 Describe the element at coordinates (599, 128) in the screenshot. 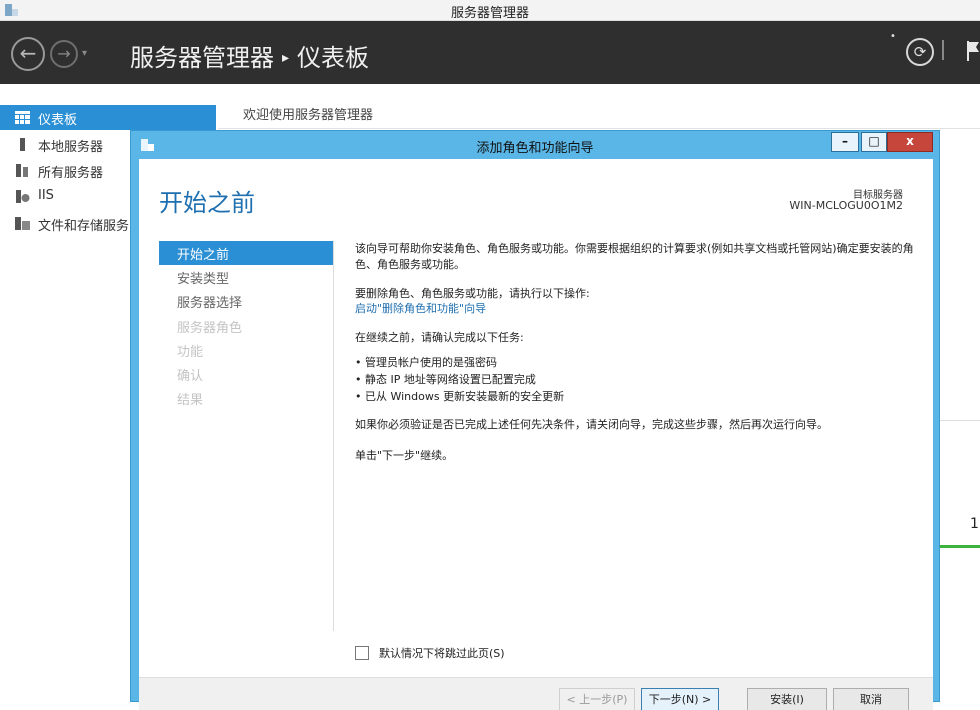

I see `welcome-divider` at that location.